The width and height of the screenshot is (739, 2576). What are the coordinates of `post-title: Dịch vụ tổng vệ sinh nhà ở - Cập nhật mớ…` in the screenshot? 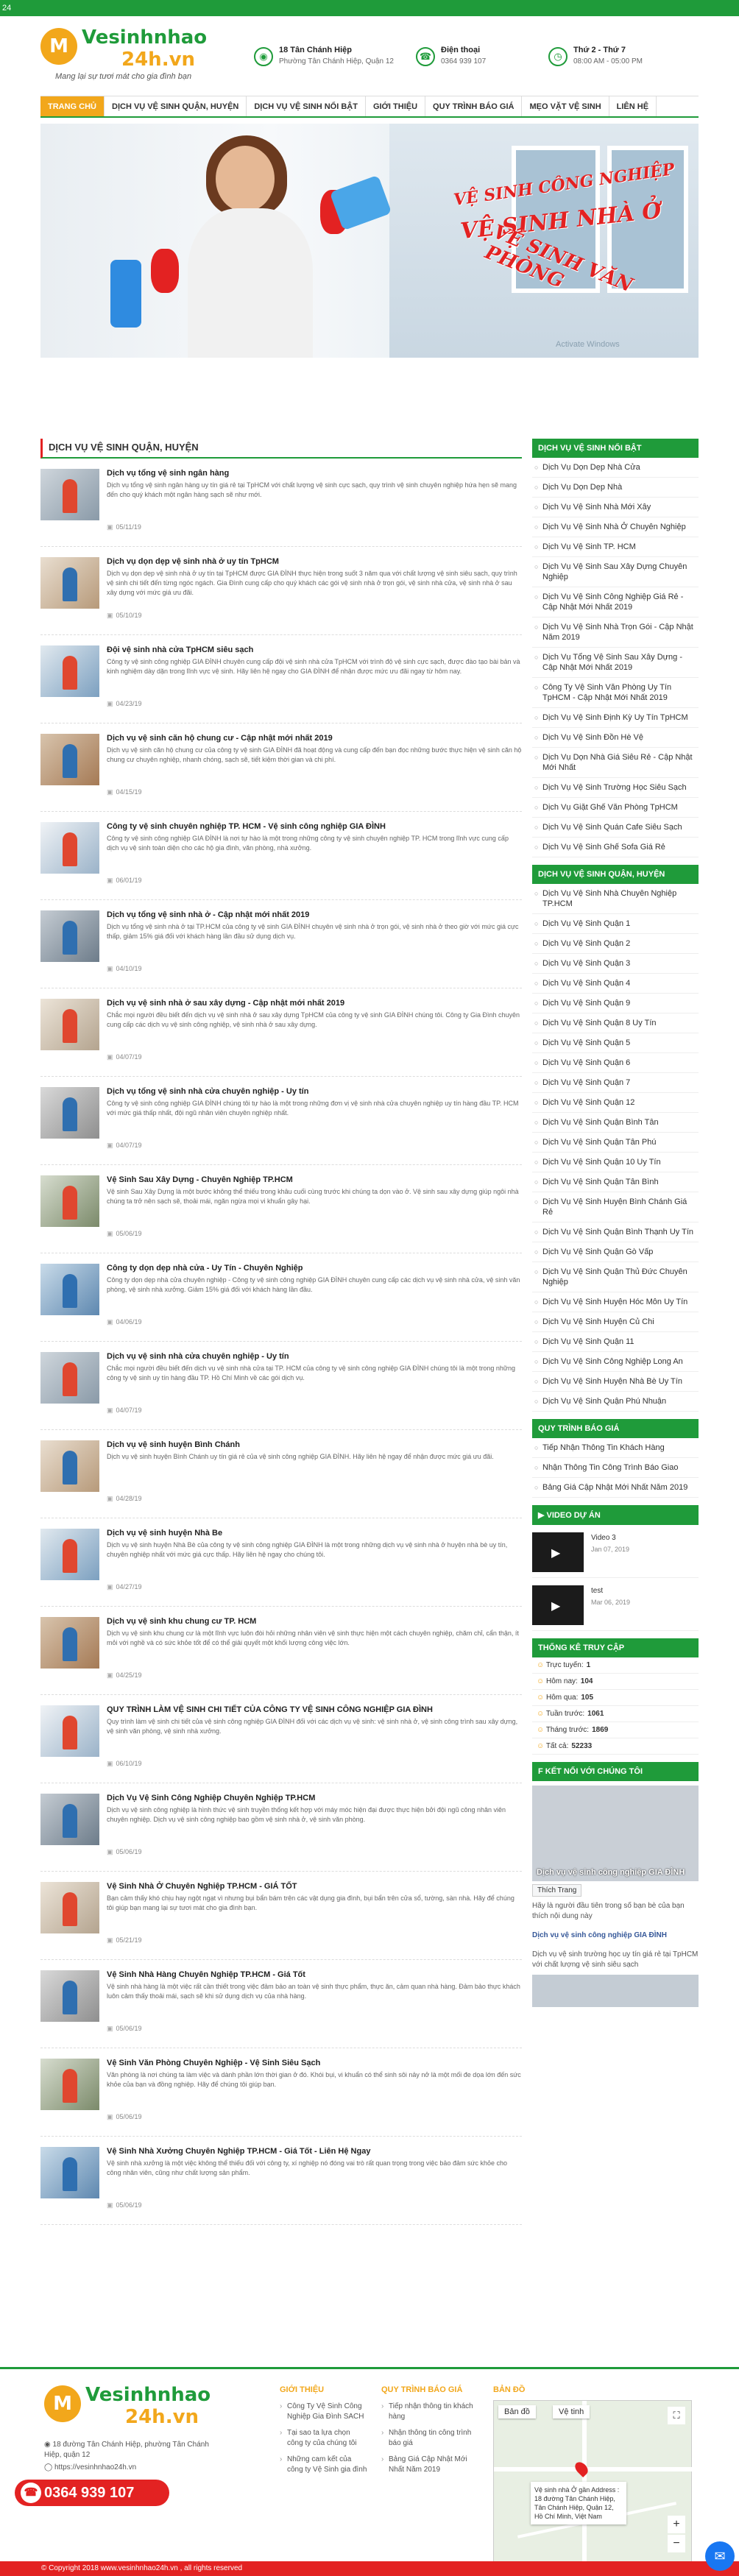 It's located at (315, 914).